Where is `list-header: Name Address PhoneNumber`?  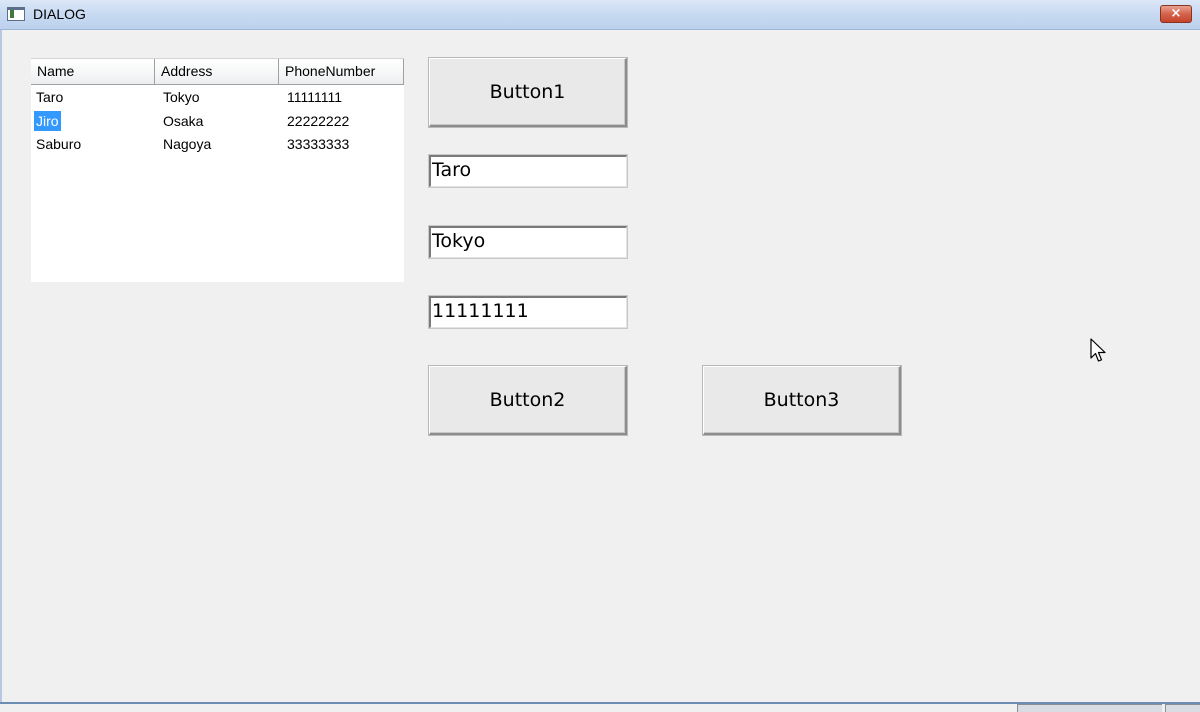
list-header: Name Address PhoneNumber is located at coordinates (217, 71).